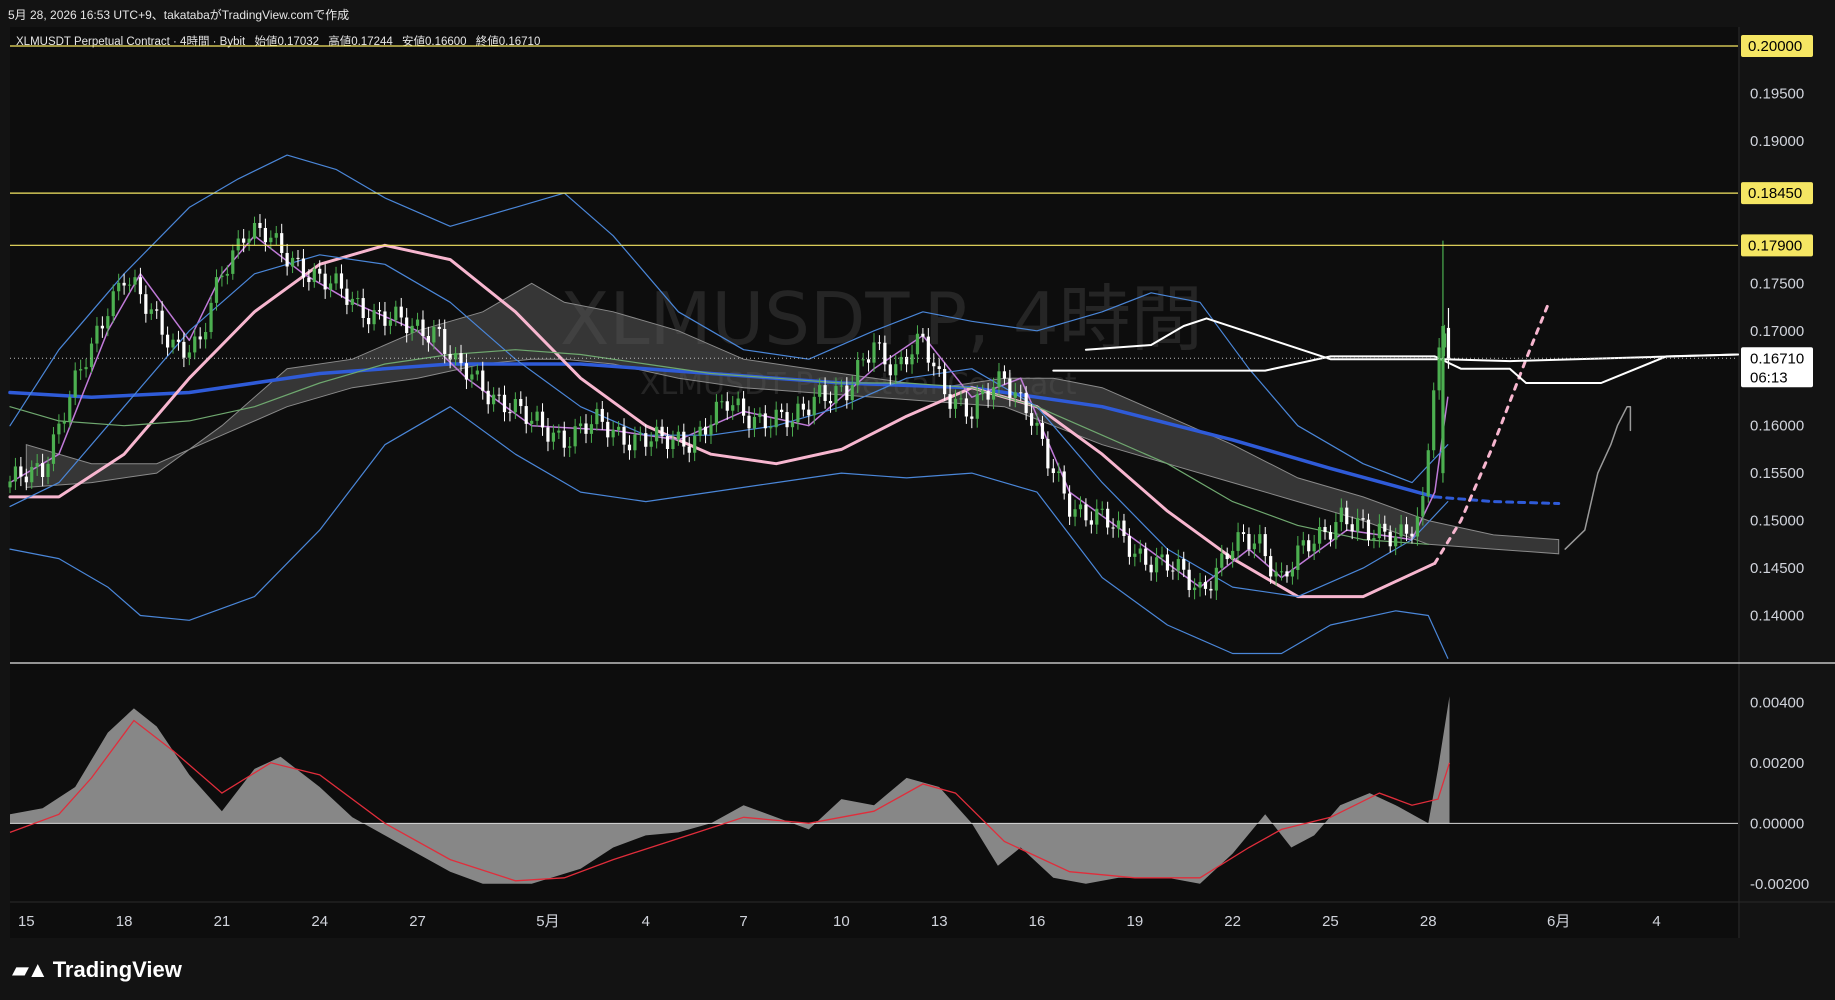 Image resolution: width=1835 pixels, height=1000 pixels. What do you see at coordinates (1777, 763) in the screenshot?
I see `macd-tick-label: 0.00200` at bounding box center [1777, 763].